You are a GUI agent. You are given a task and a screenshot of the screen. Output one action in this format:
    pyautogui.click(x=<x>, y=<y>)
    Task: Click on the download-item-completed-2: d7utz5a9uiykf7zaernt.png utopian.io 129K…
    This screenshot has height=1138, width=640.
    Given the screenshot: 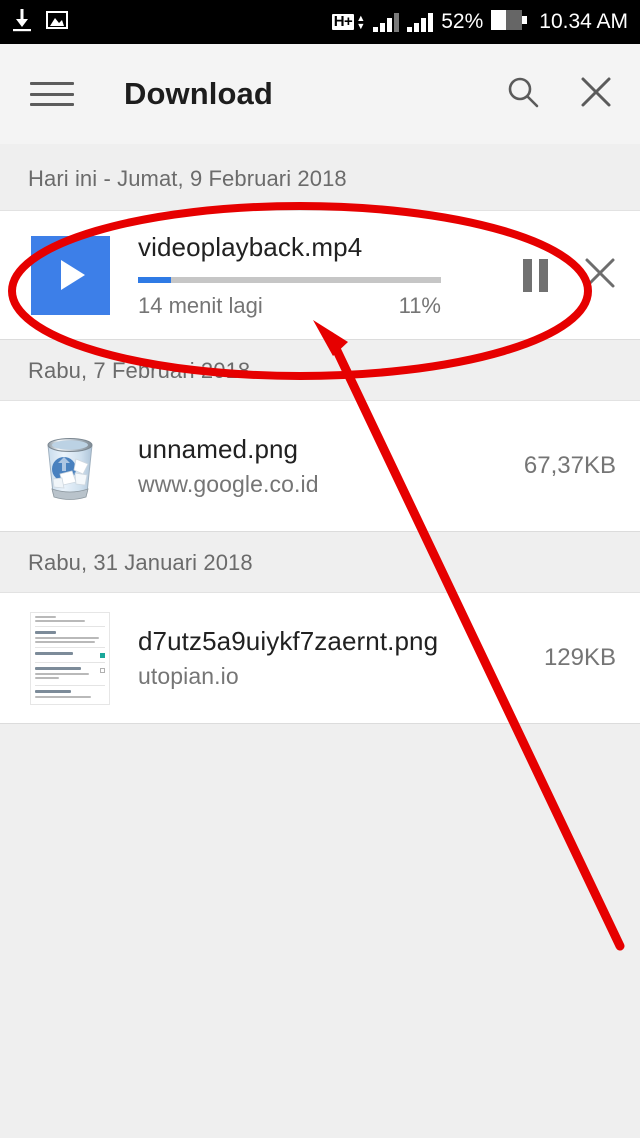 What is the action you would take?
    pyautogui.click(x=320, y=658)
    